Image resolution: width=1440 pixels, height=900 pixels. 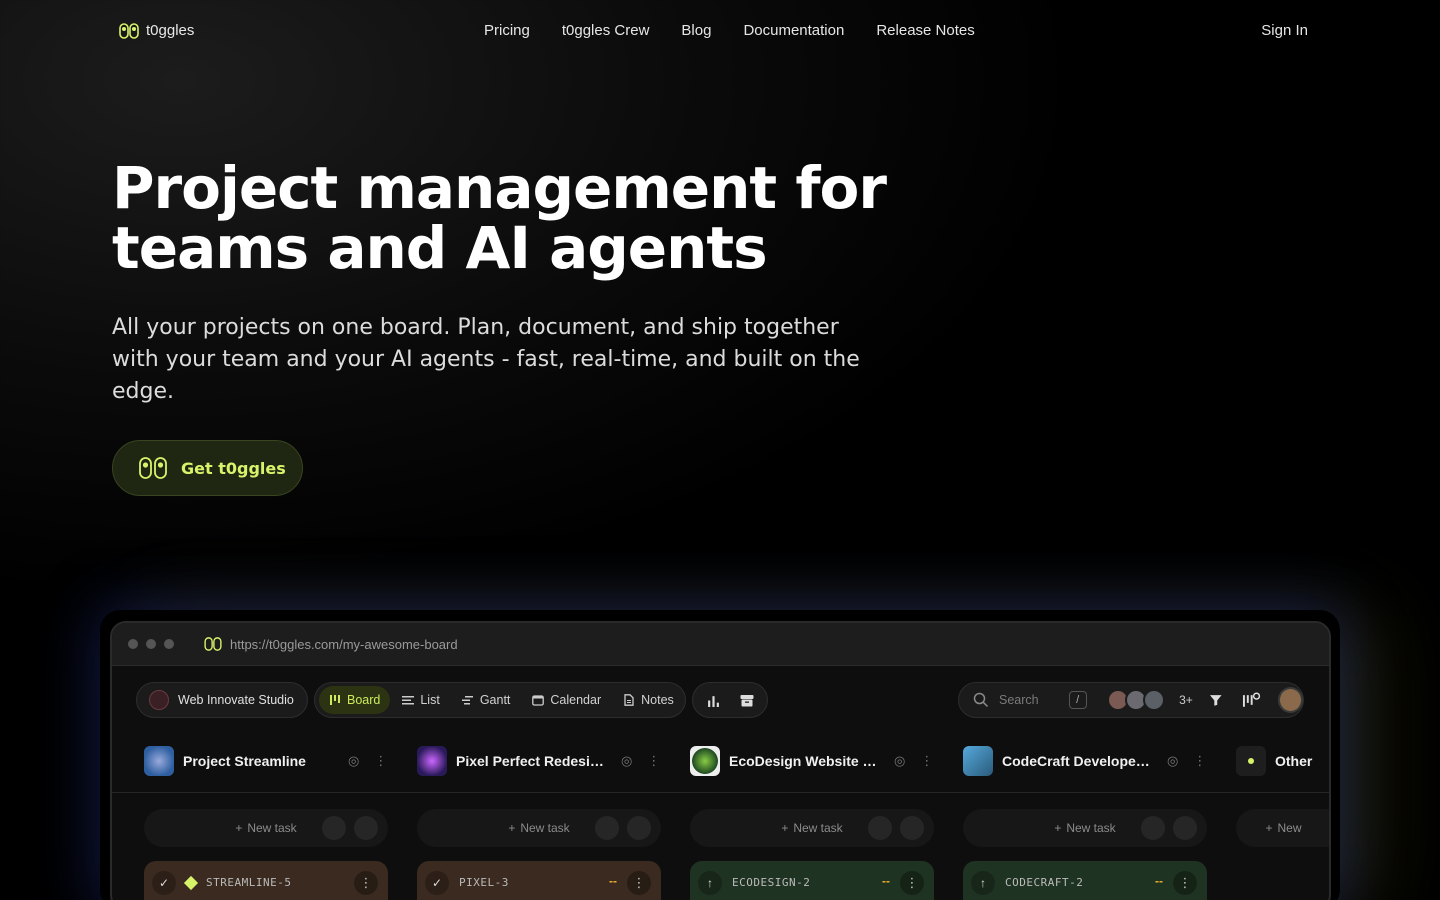 I want to click on calendar-icon, so click(x=538, y=700).